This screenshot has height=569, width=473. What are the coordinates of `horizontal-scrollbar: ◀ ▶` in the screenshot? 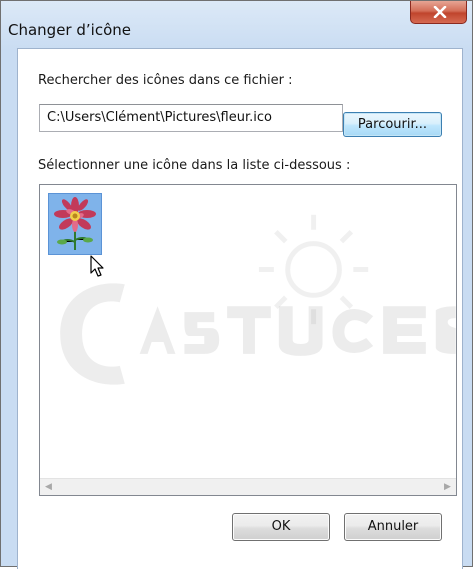 It's located at (248, 486).